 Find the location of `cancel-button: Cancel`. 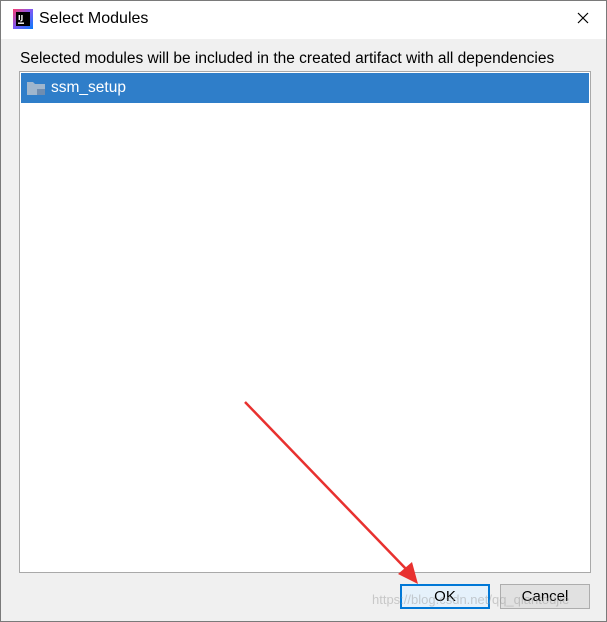

cancel-button: Cancel is located at coordinates (545, 596).